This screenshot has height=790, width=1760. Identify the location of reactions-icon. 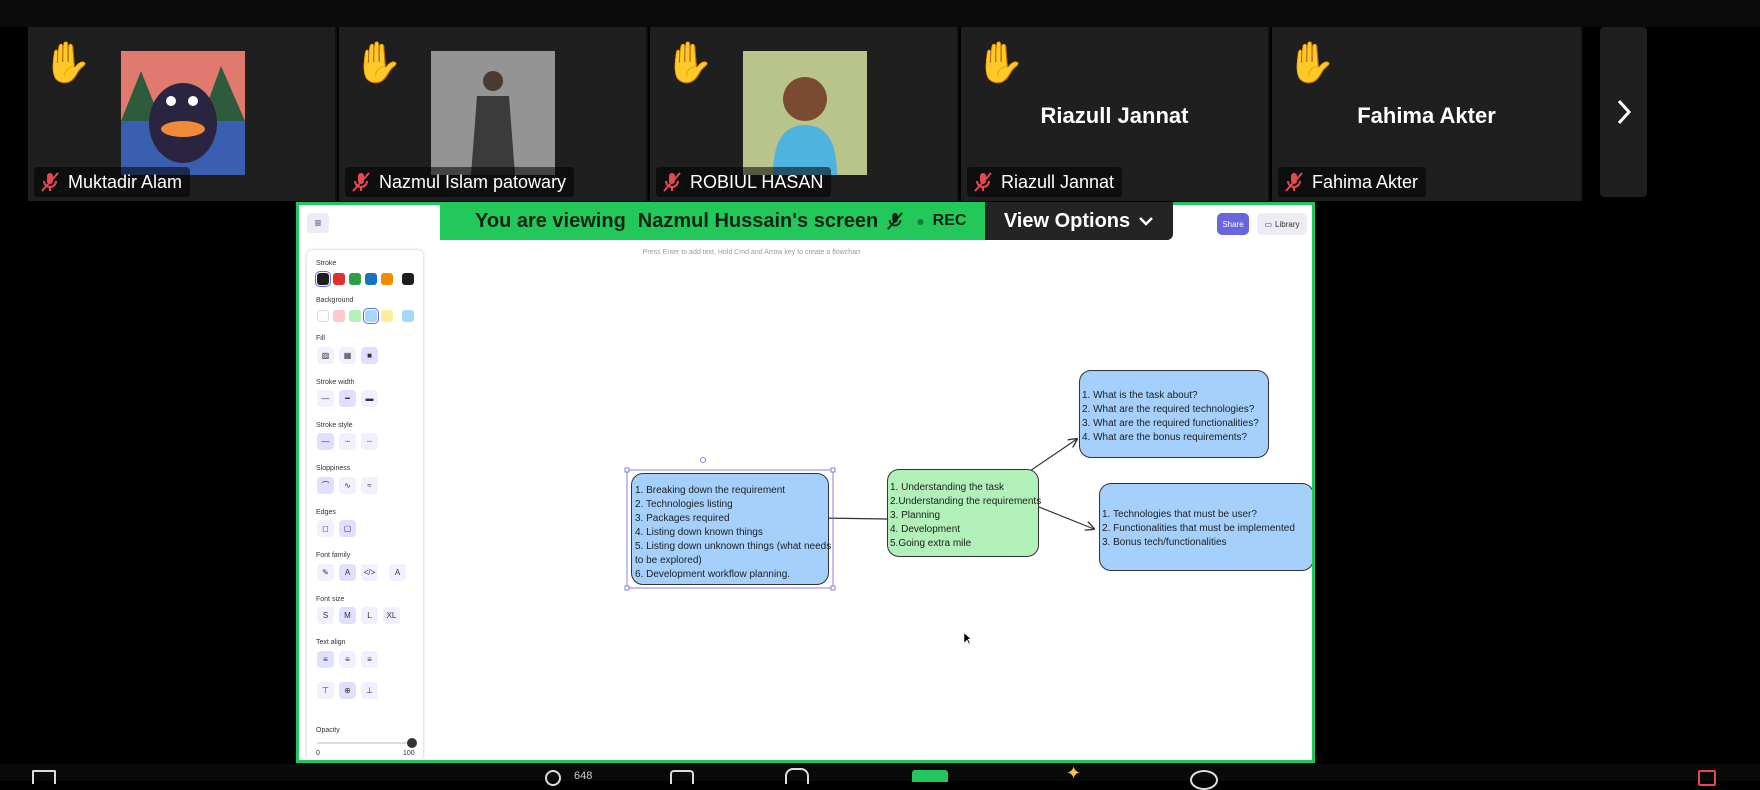
(797, 776).